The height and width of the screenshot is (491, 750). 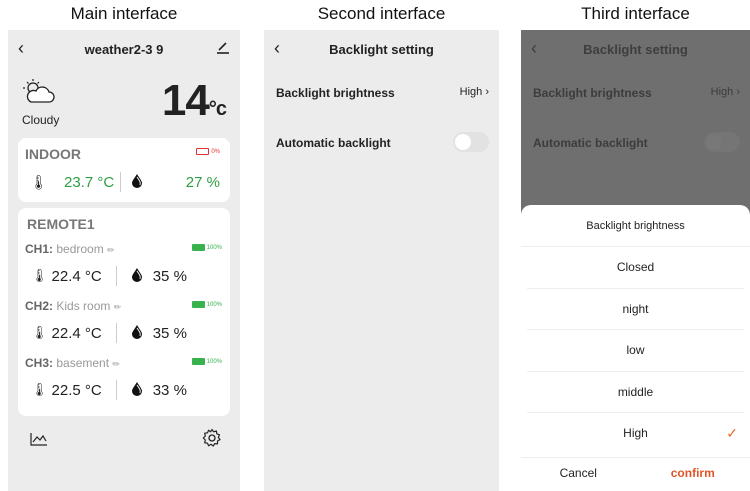 What do you see at coordinates (126, 390) in the screenshot?
I see `channel-readings: 🌡 22.5 °C 33 %` at bounding box center [126, 390].